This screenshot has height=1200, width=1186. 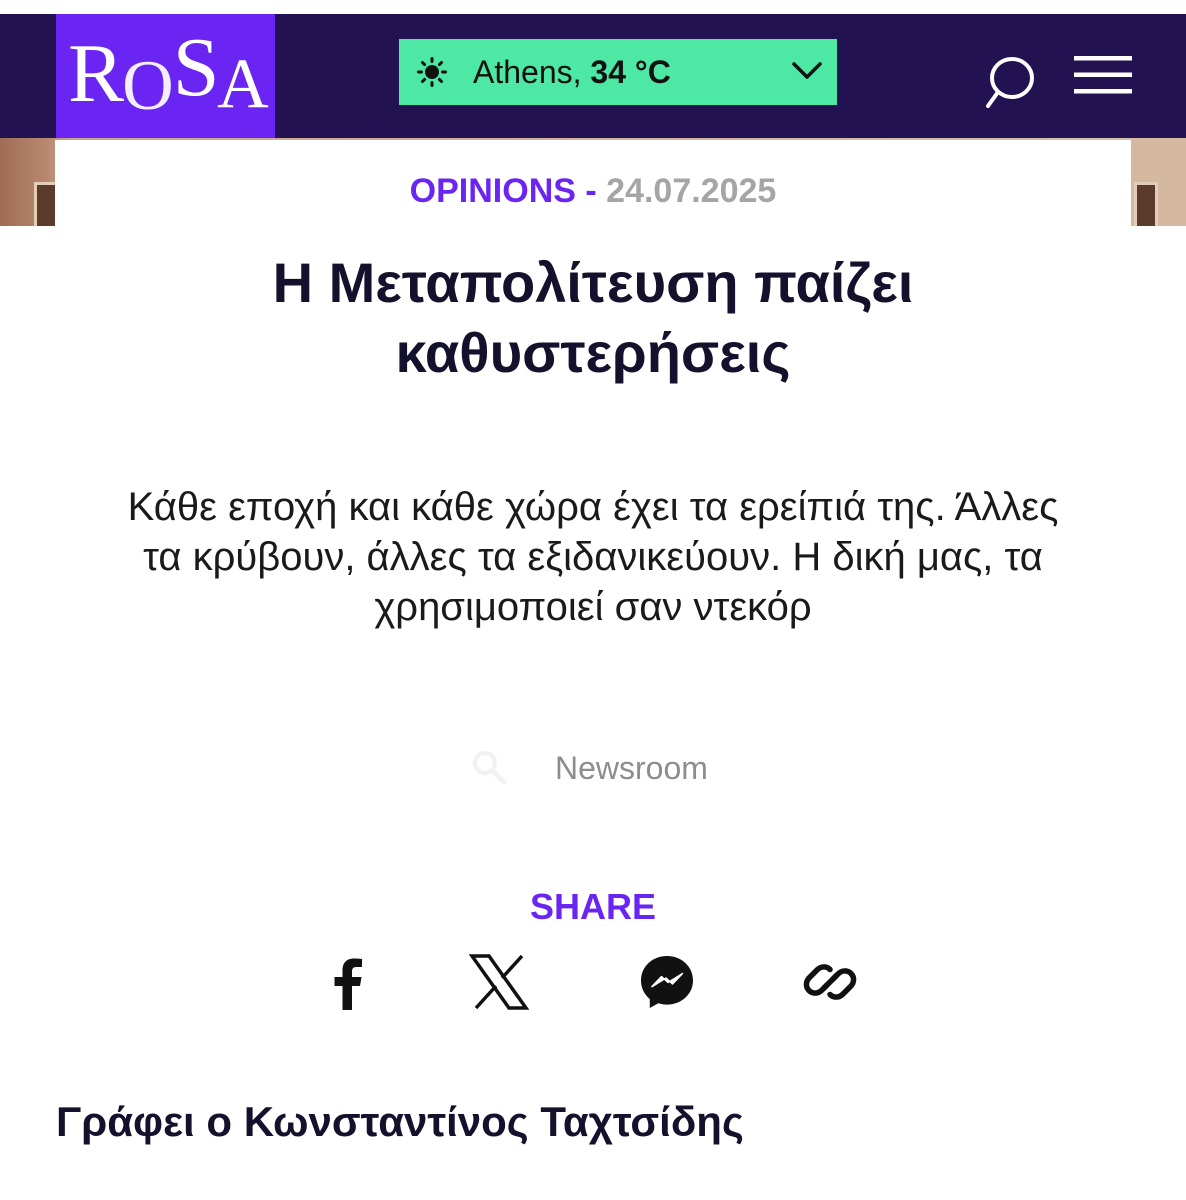 I want to click on hamburger-menu-icon, so click(x=1103, y=75).